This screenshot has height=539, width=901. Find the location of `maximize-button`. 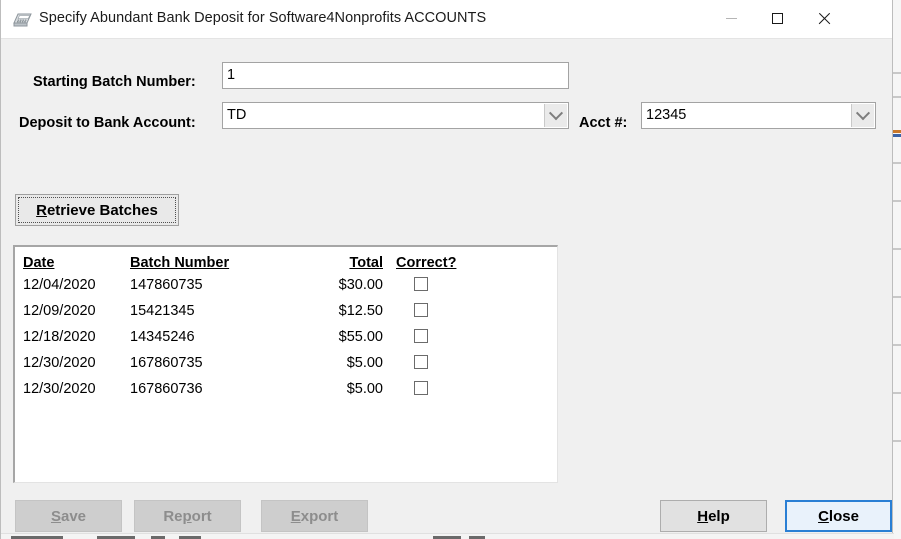

maximize-button is located at coordinates (777, 18).